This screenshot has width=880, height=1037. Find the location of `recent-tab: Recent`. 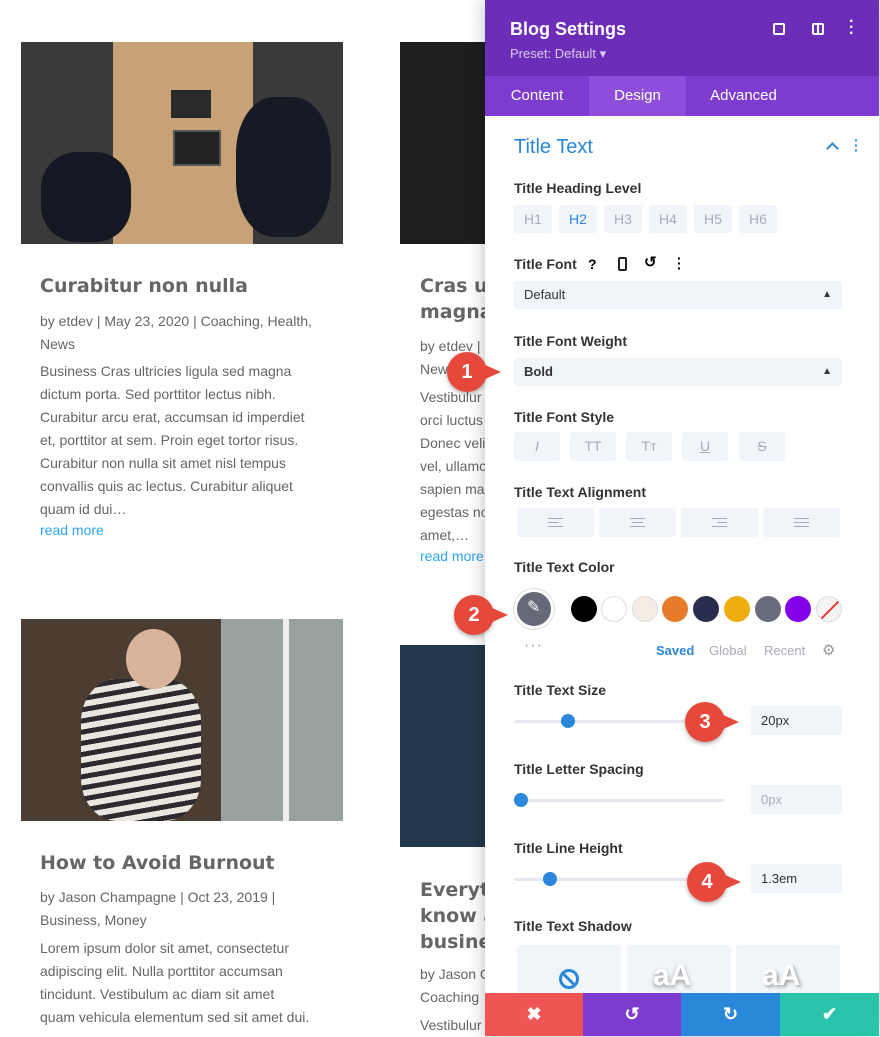

recent-tab: Recent is located at coordinates (784, 650).